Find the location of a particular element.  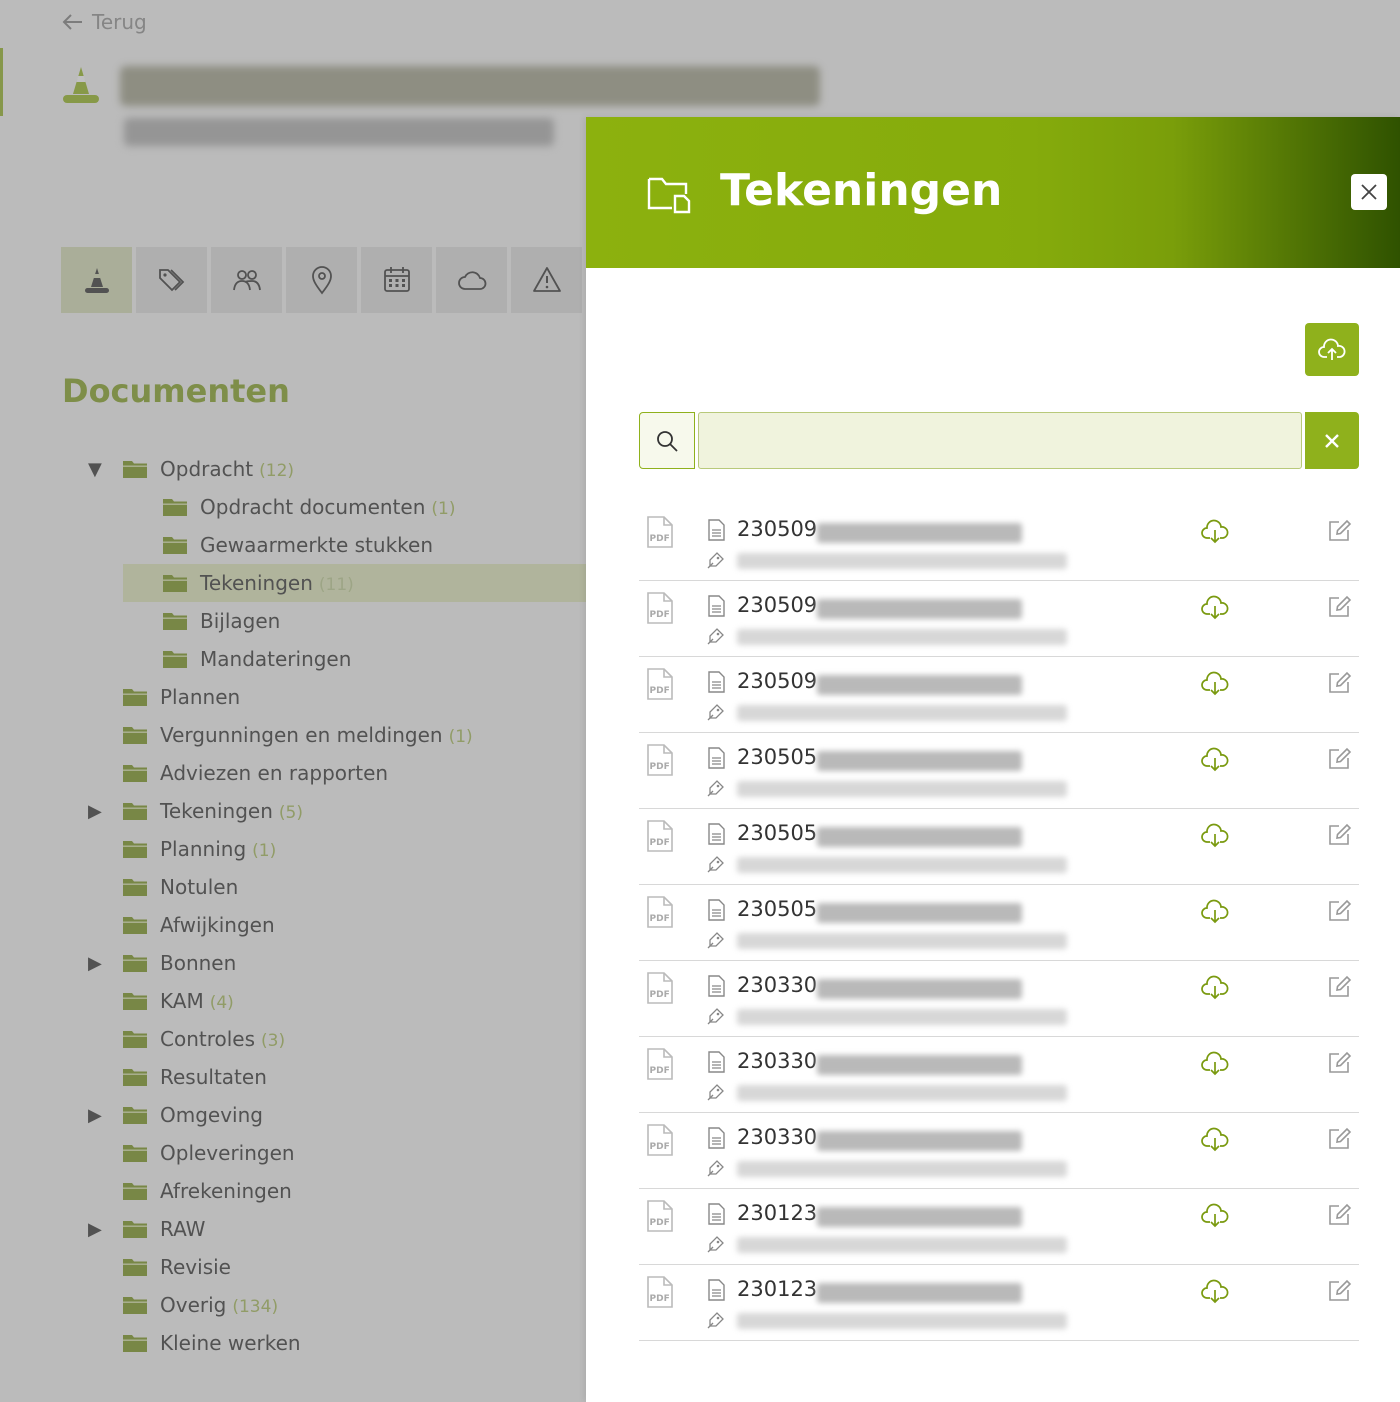

search-input is located at coordinates (1000, 440).